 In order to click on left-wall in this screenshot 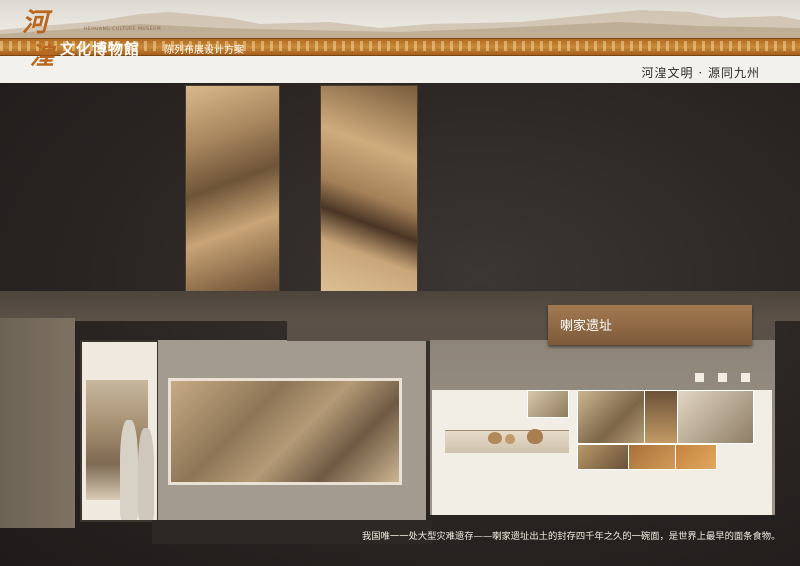, I will do `click(37, 423)`.